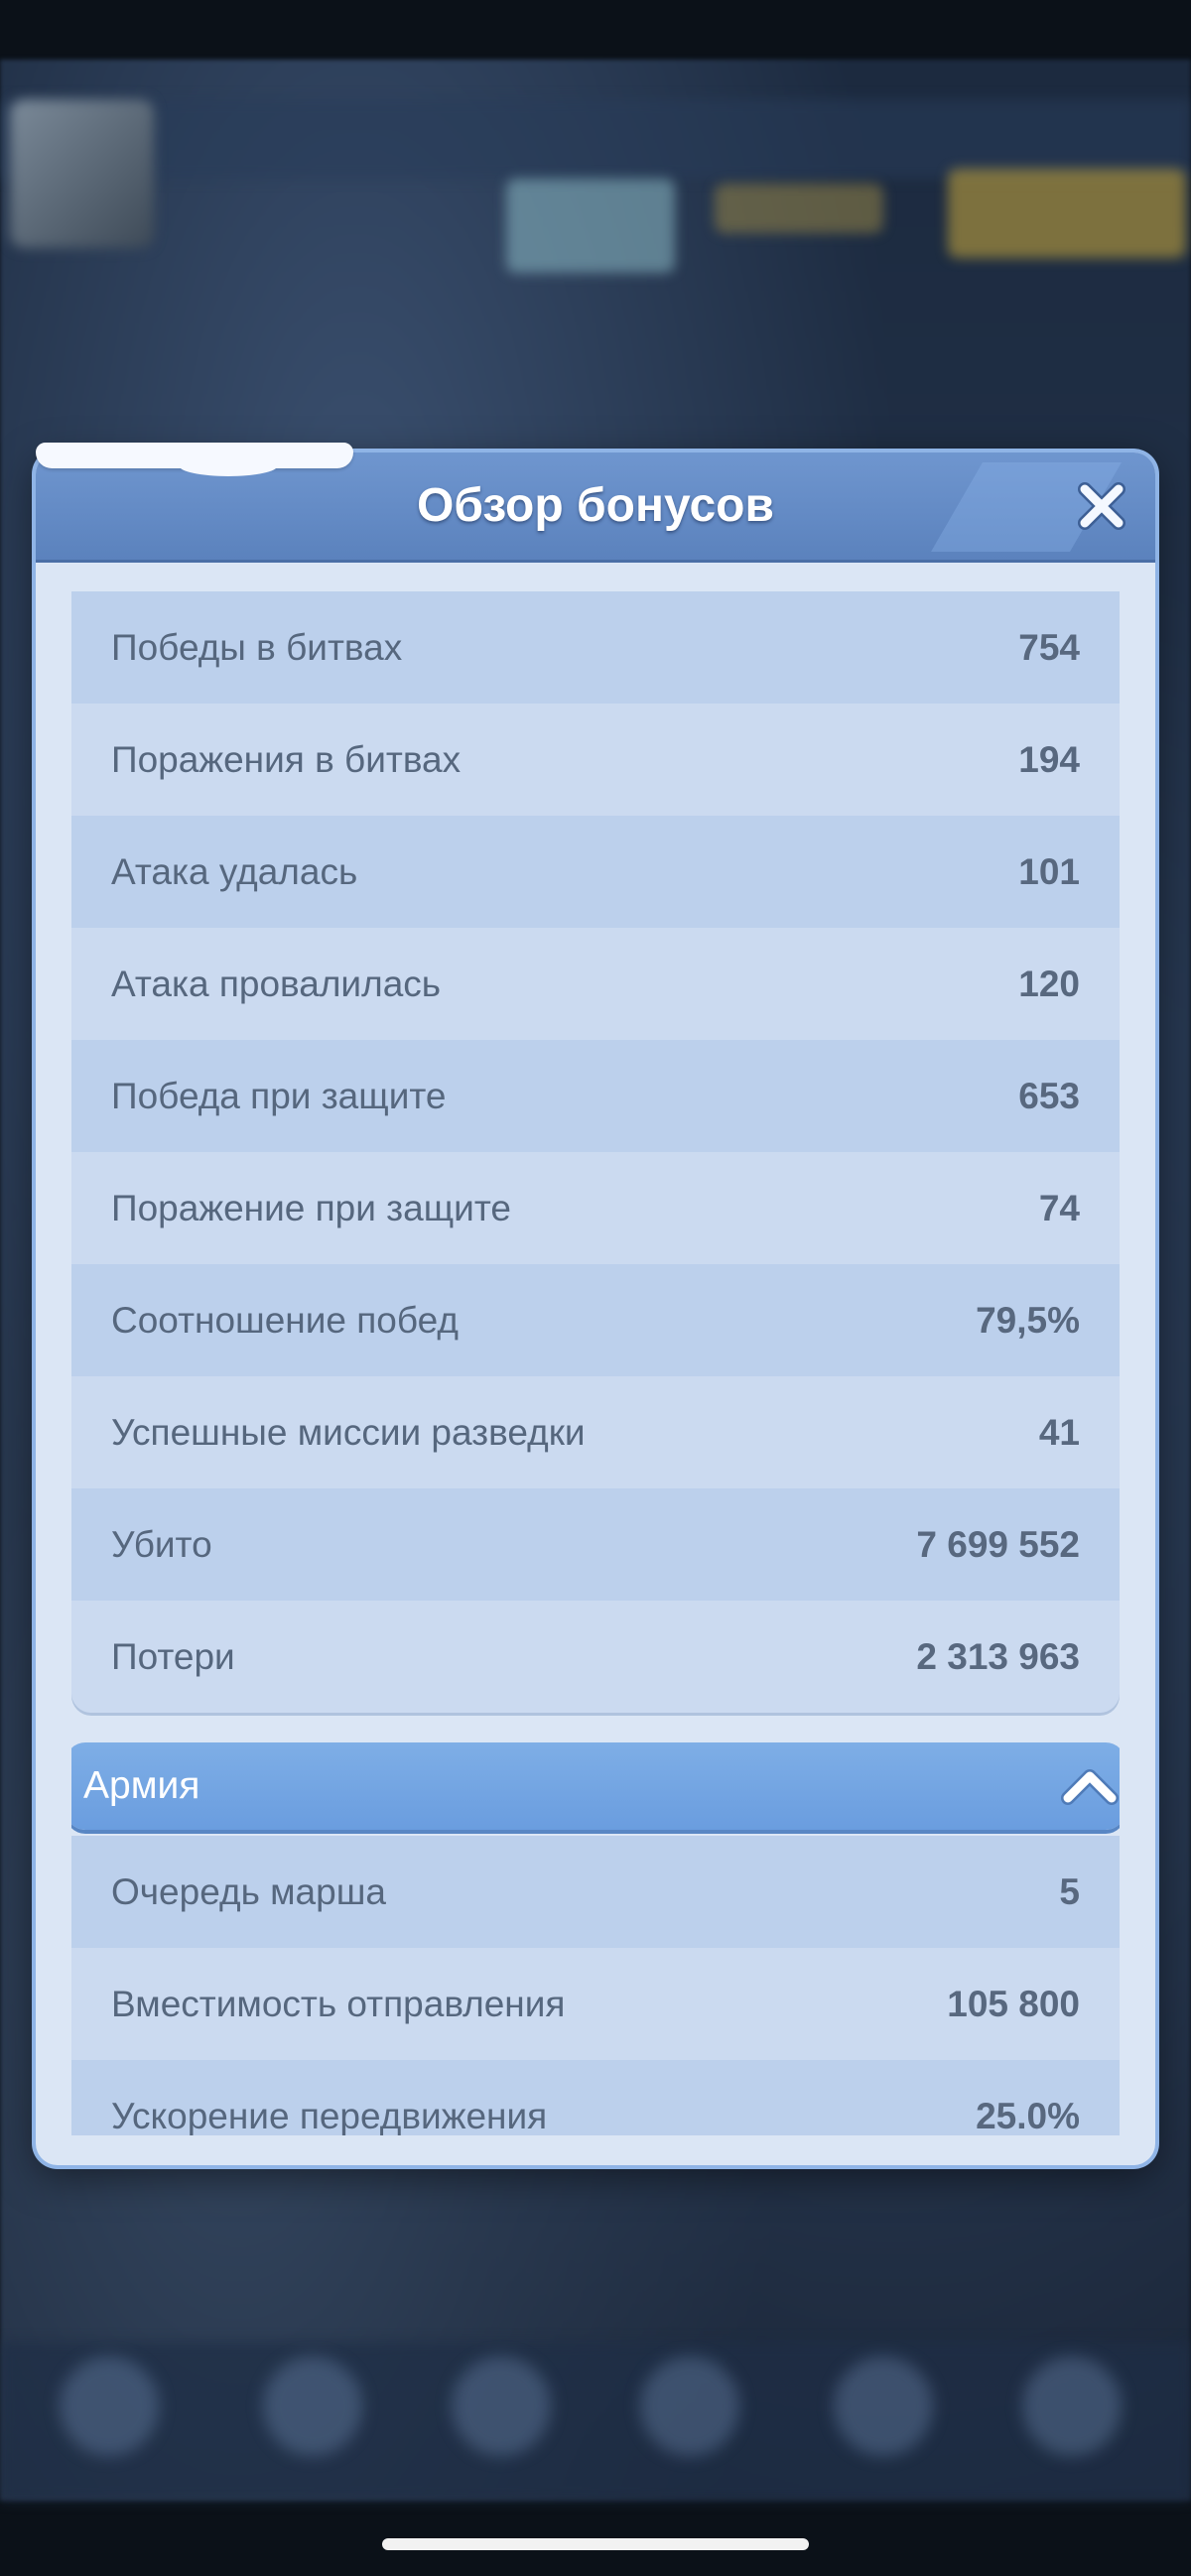  I want to click on stat-label: Атака провалилась, so click(277, 984).